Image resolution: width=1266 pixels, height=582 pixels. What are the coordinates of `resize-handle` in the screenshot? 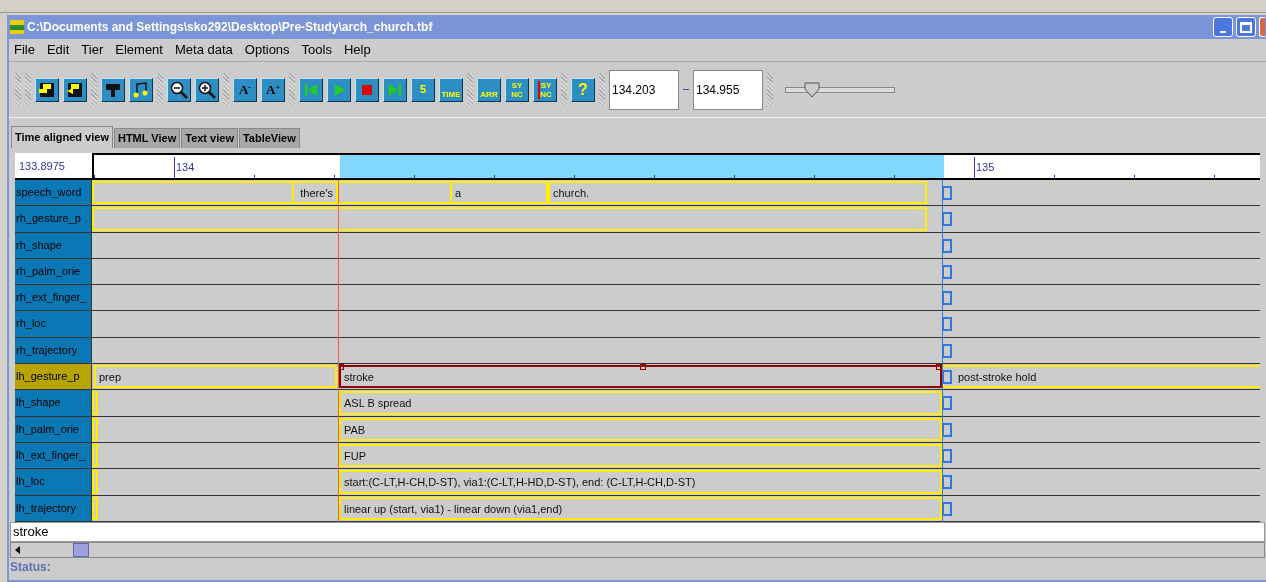 It's located at (643, 367).